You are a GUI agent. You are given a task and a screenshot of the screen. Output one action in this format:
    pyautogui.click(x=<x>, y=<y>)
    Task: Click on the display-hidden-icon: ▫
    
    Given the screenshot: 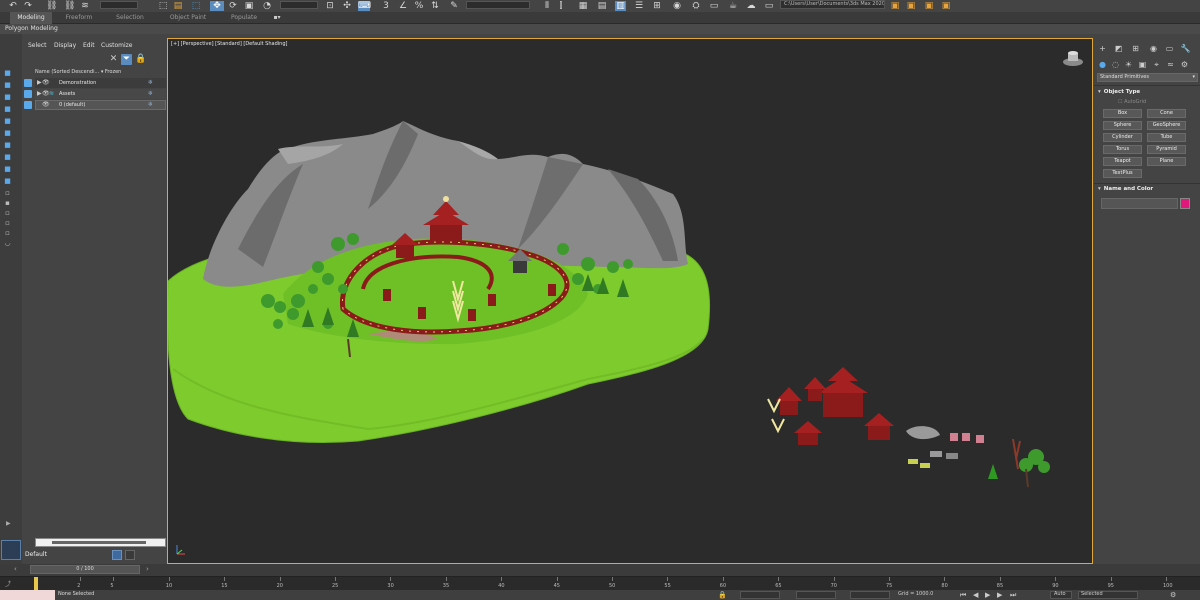 What is the action you would take?
    pyautogui.click(x=7, y=223)
    